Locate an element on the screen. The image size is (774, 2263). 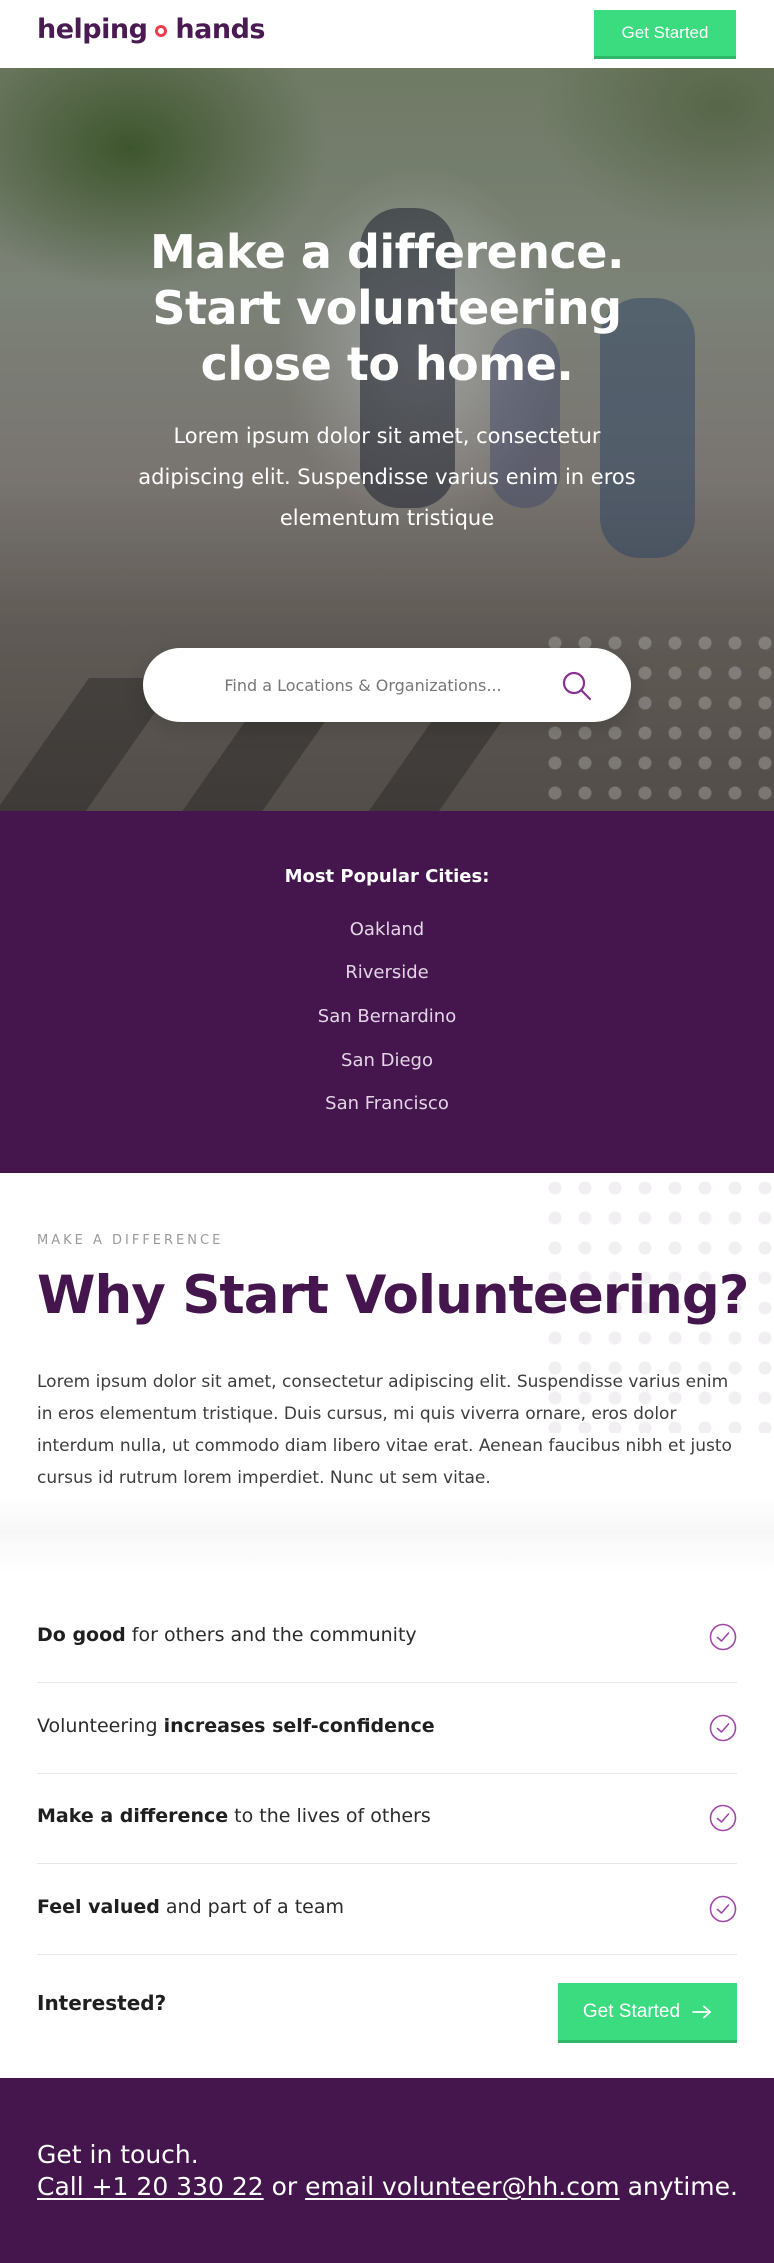
hero-title-line3: close to home. is located at coordinates (387, 364).